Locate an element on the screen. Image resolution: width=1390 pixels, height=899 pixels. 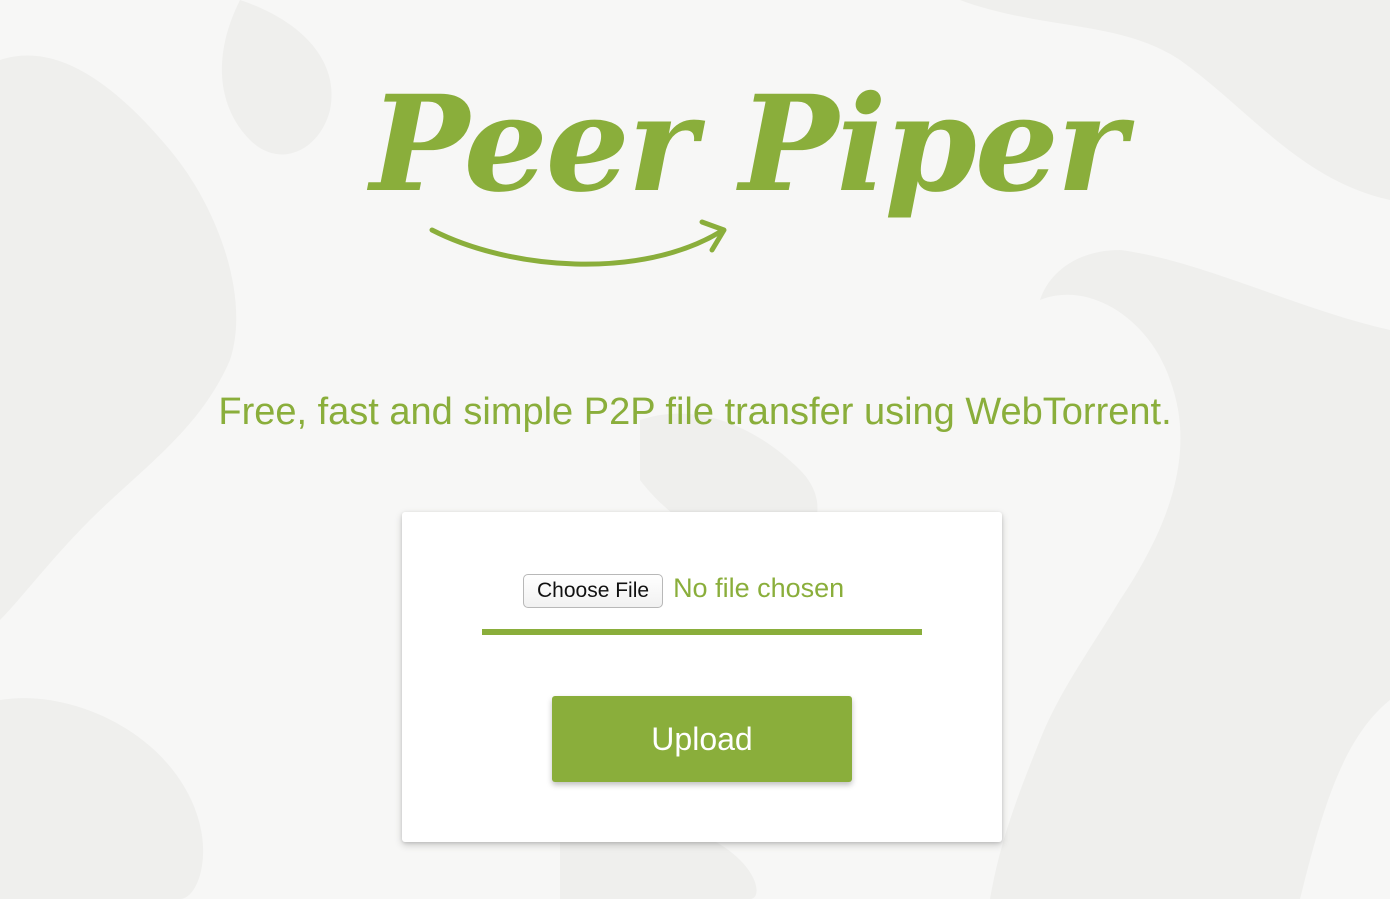
file-input-underline is located at coordinates (702, 632).